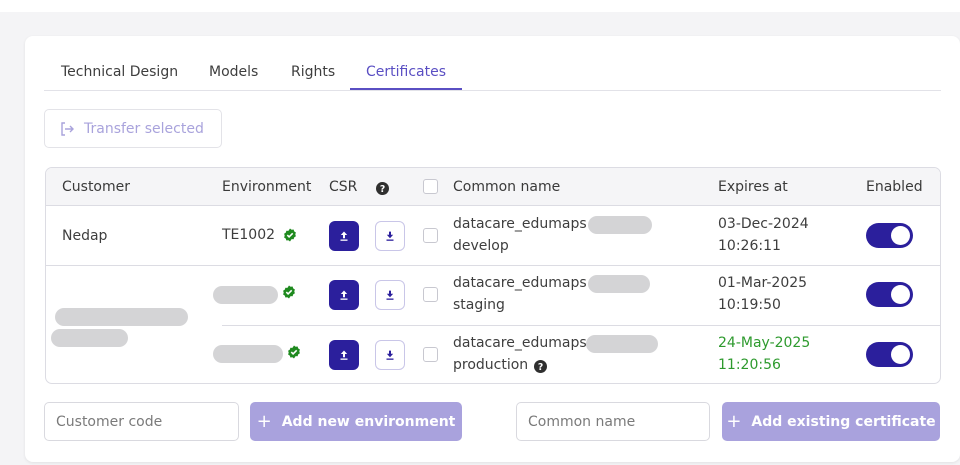 The width and height of the screenshot is (960, 465). What do you see at coordinates (763, 224) in the screenshot?
I see `expires-date: 03-Dec-2024` at bounding box center [763, 224].